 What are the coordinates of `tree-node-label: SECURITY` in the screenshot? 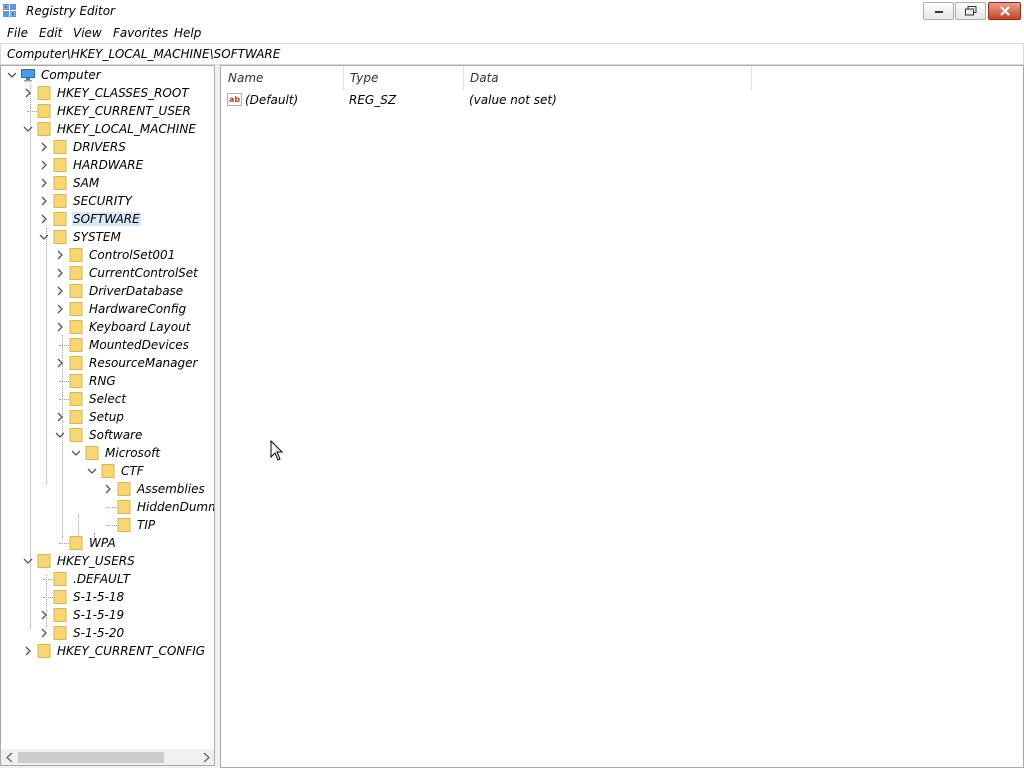 It's located at (102, 201).